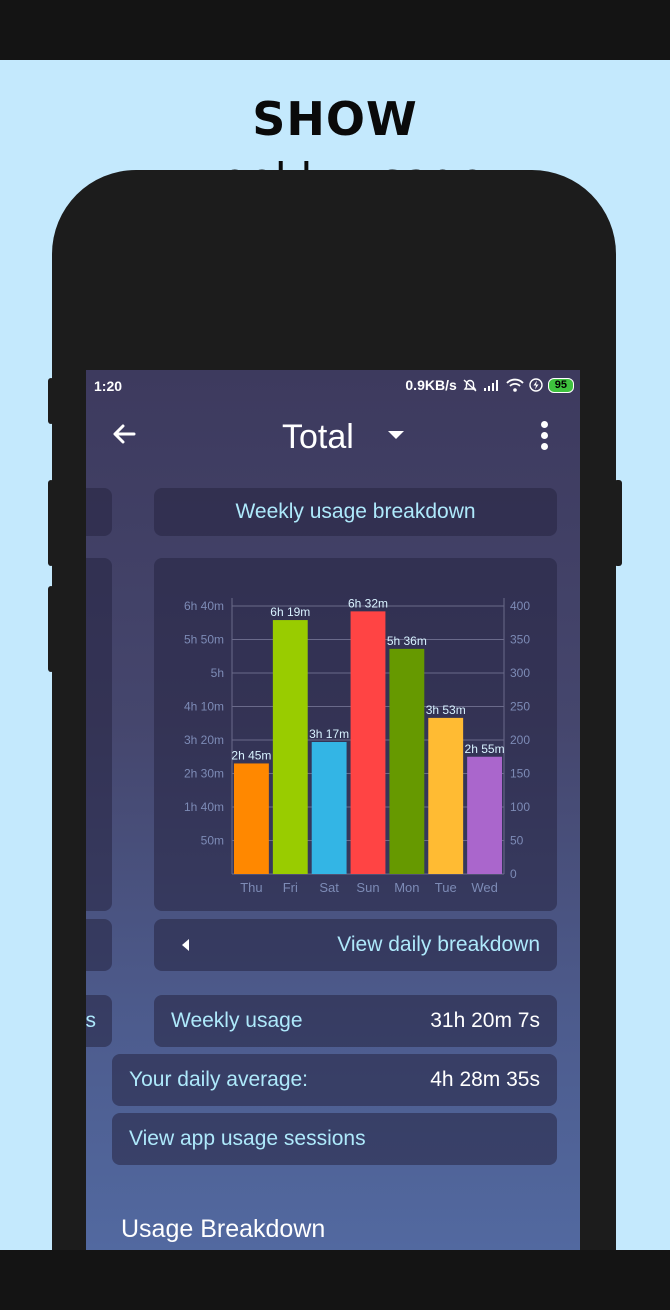 This screenshot has width=670, height=1310. What do you see at coordinates (520, 707) in the screenshot?
I see `y-tick-right: 250` at bounding box center [520, 707].